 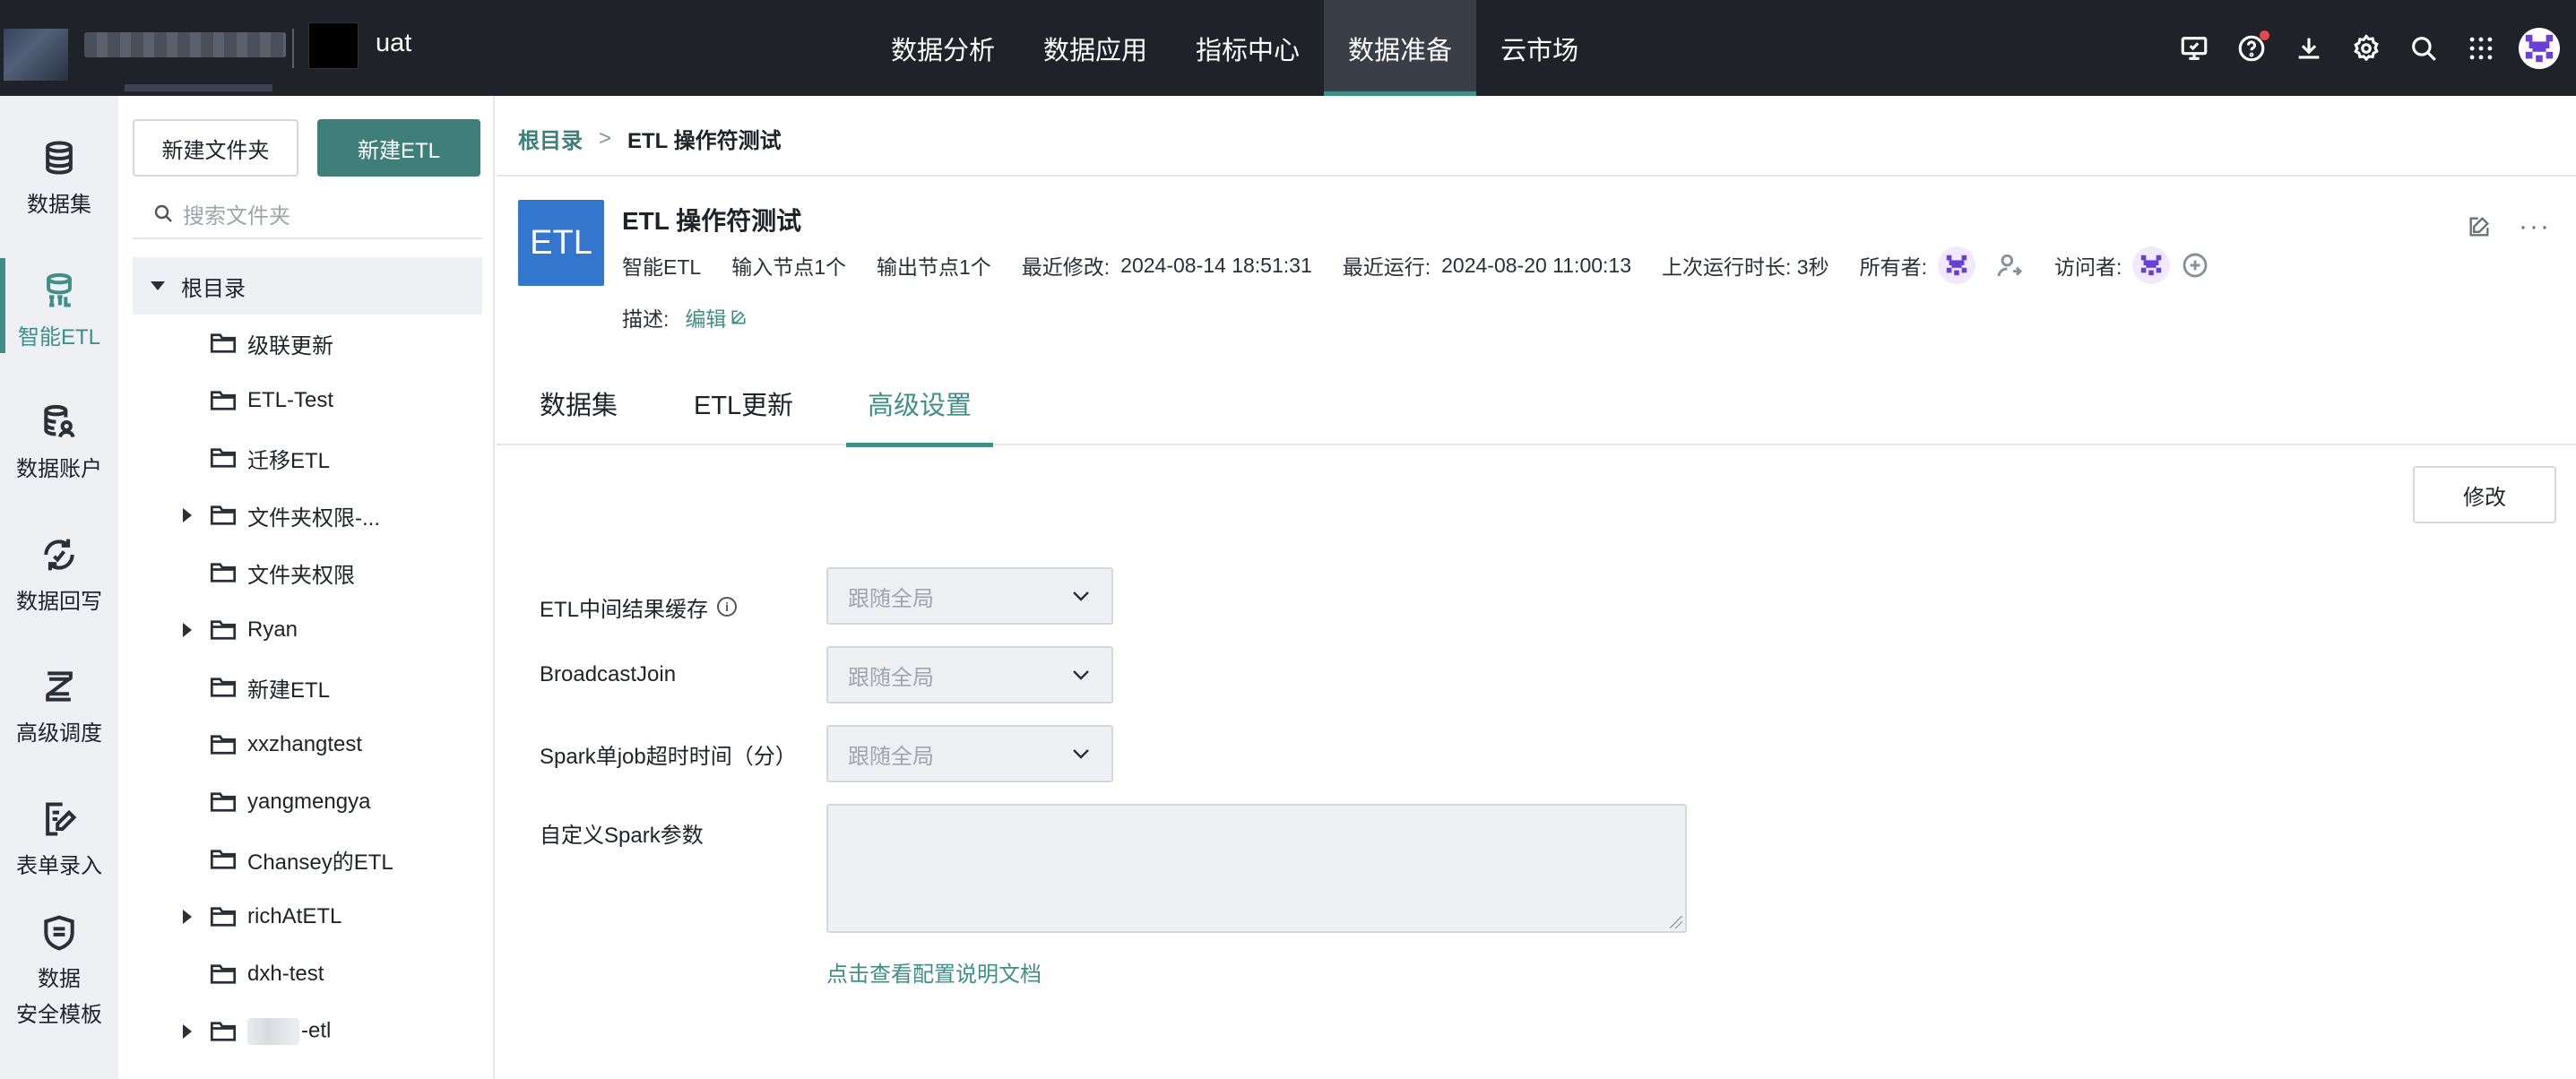 I want to click on tree-root-node: 根目录, so click(x=307, y=286).